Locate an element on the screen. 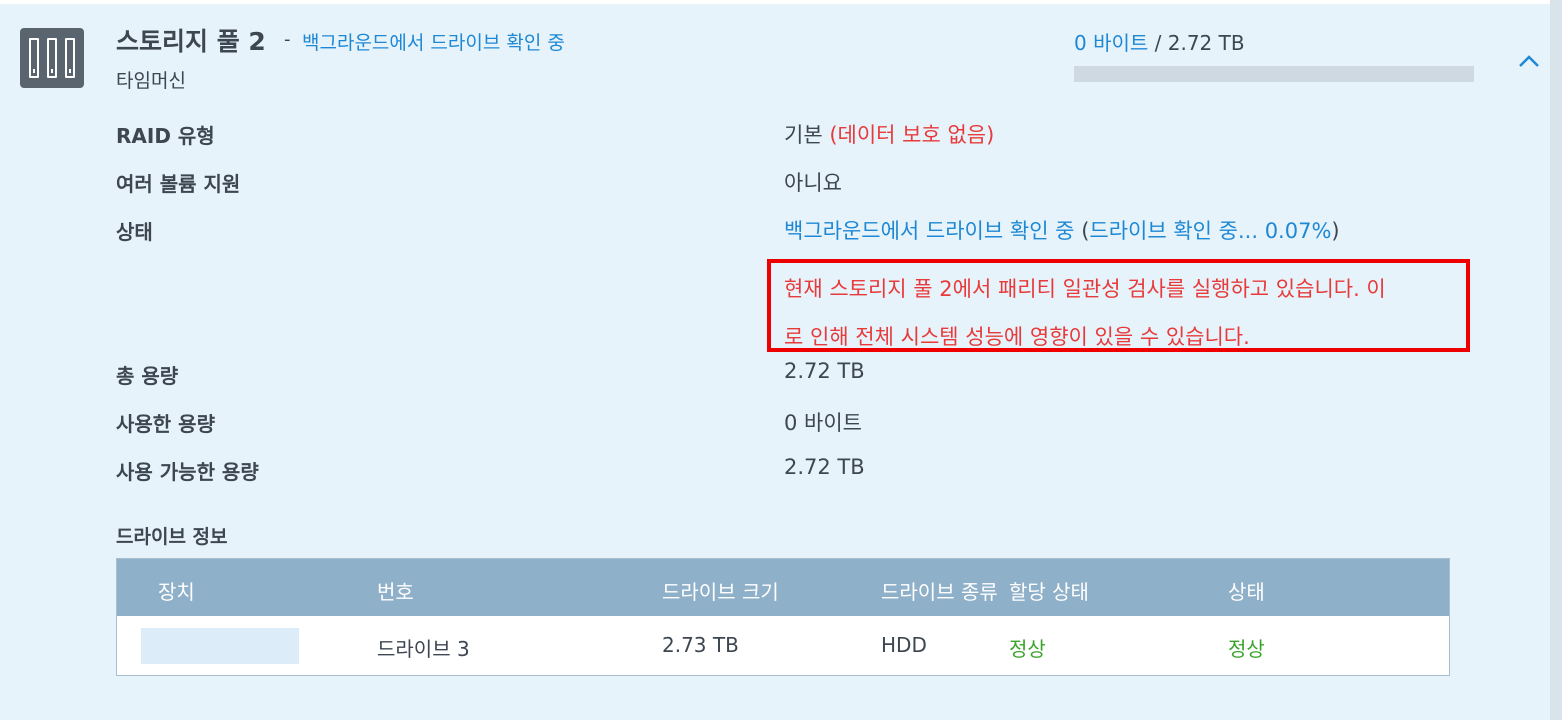 Image resolution: width=1562 pixels, height=720 pixels. storage-pool-icon is located at coordinates (52, 58).